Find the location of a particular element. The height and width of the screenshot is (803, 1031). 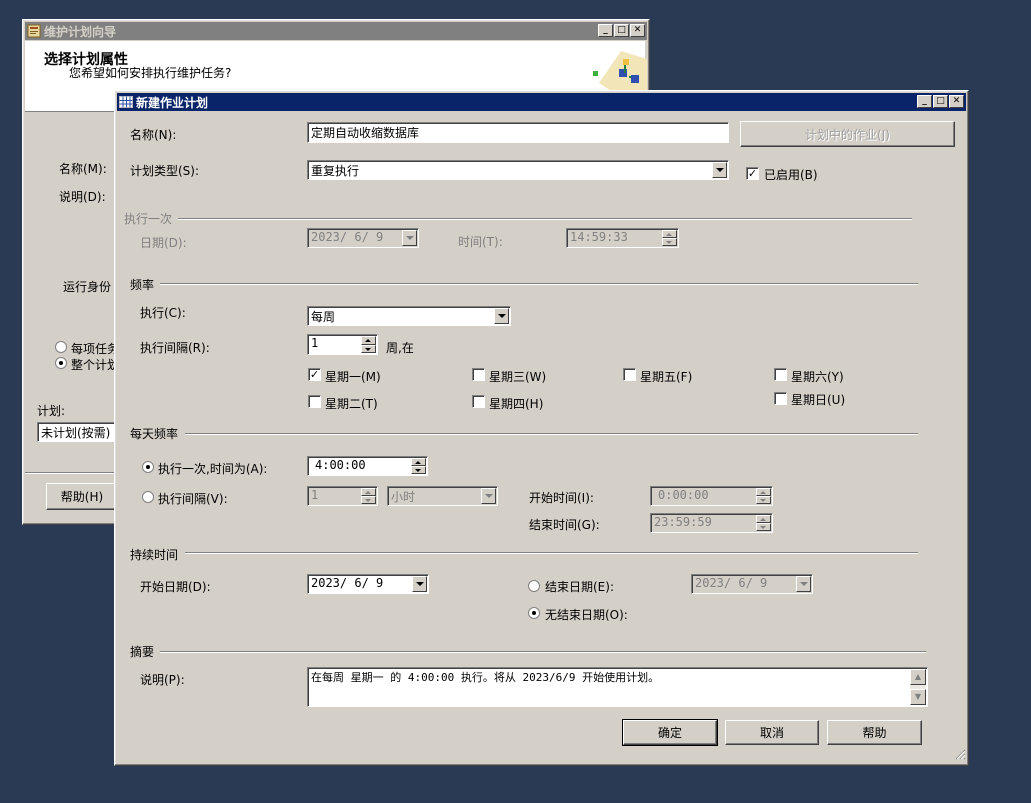

tuesday-checkbox is located at coordinates (314, 401).